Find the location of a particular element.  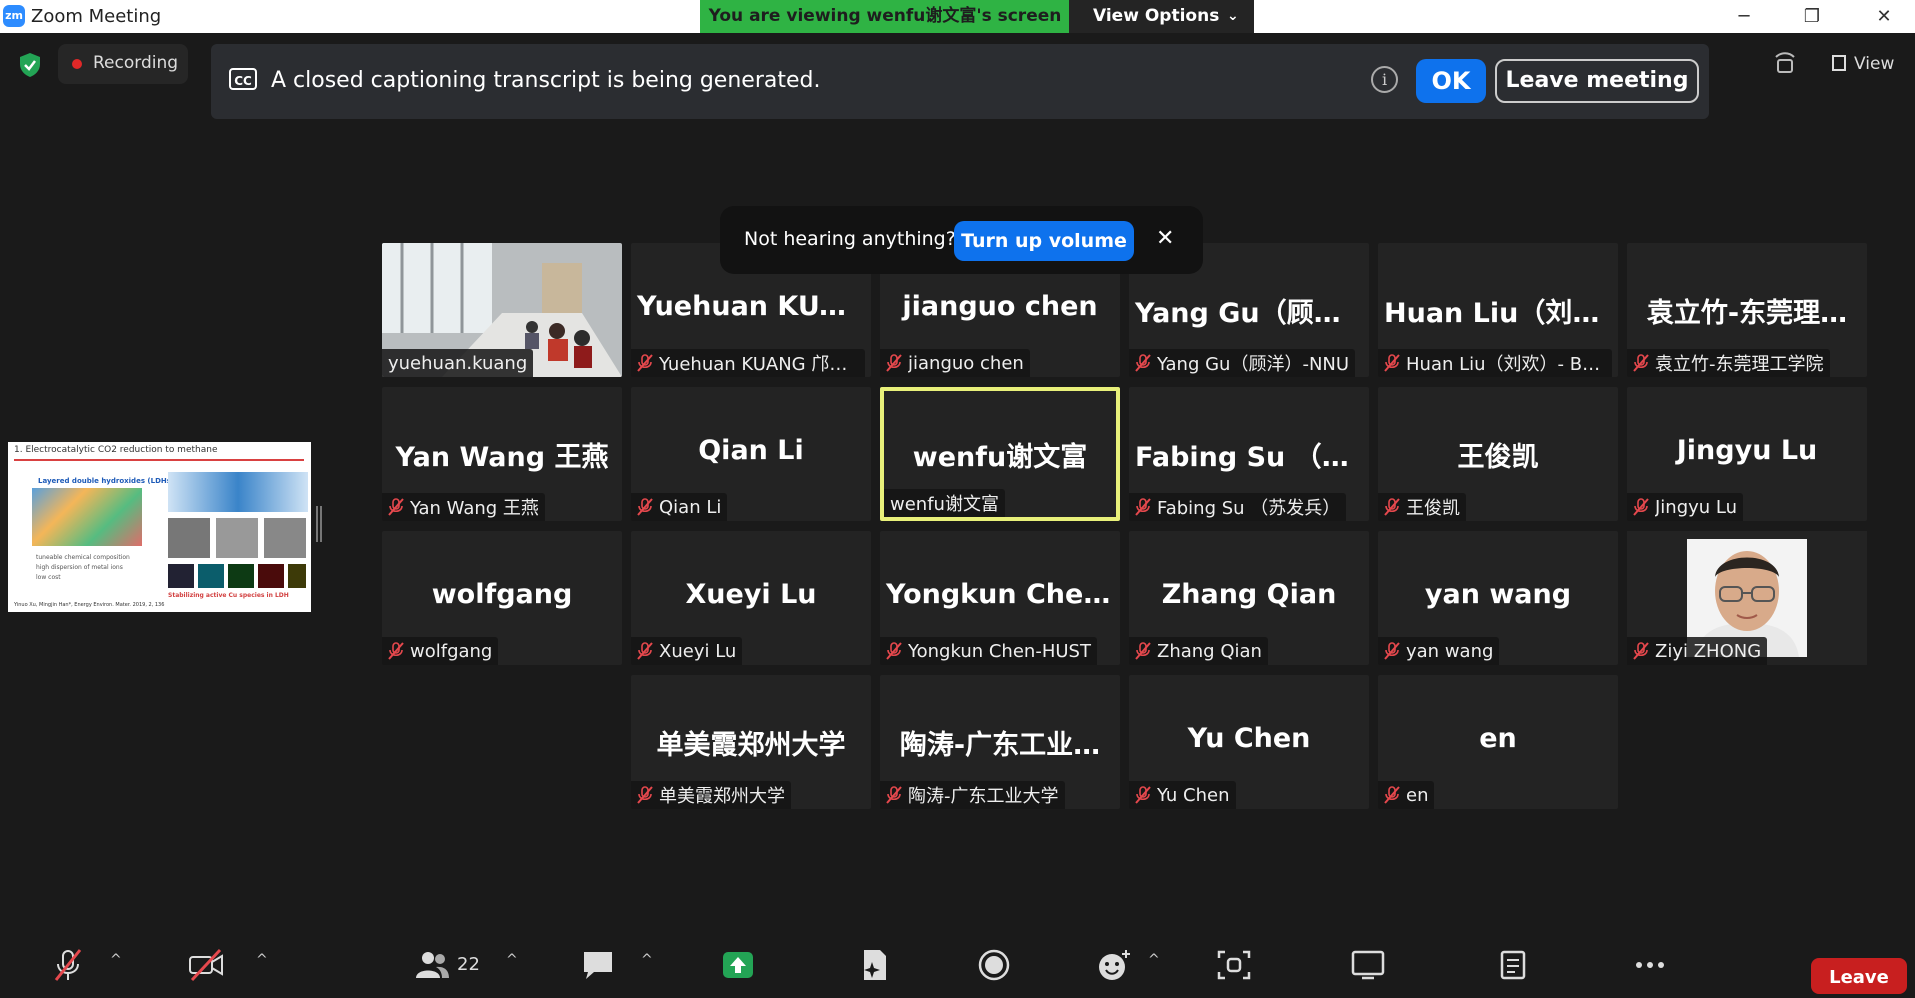

participant-display-name: 单美霞郑州大学 is located at coordinates (751, 745).